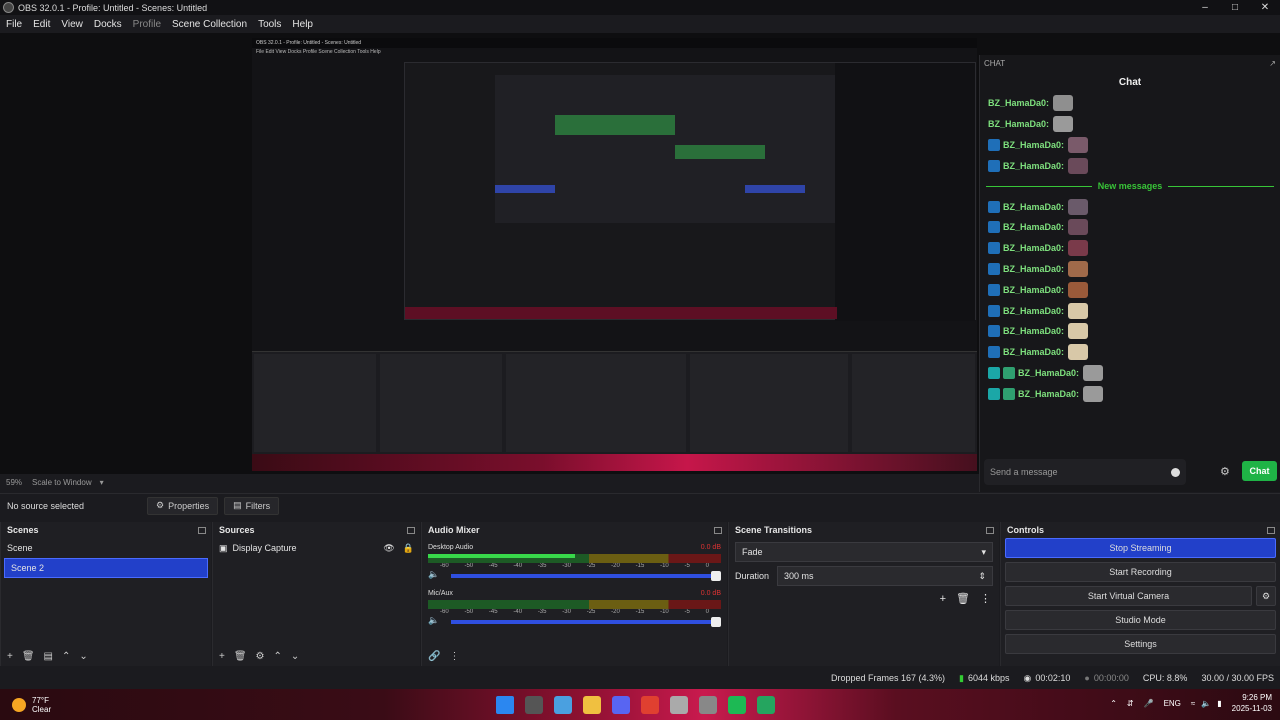  What do you see at coordinates (269, 24) in the screenshot?
I see `menu-tools: Tools` at bounding box center [269, 24].